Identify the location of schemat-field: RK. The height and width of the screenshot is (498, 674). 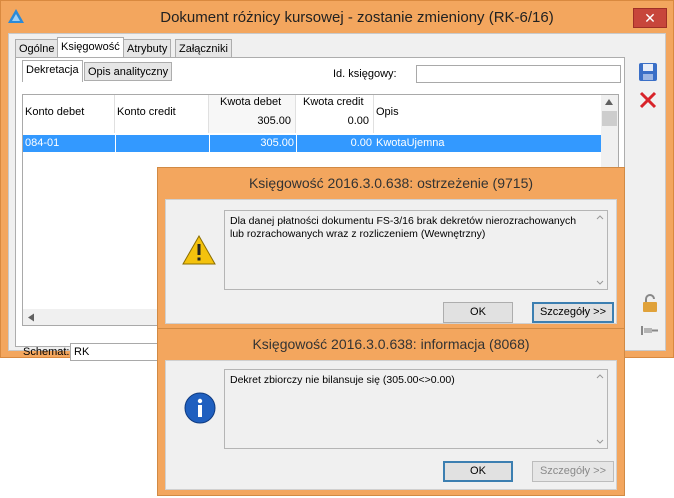
(120, 352).